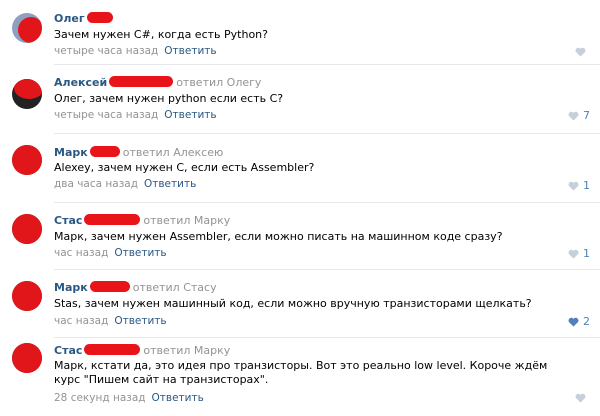 The image size is (600, 416). I want to click on like-button: 2, so click(579, 321).